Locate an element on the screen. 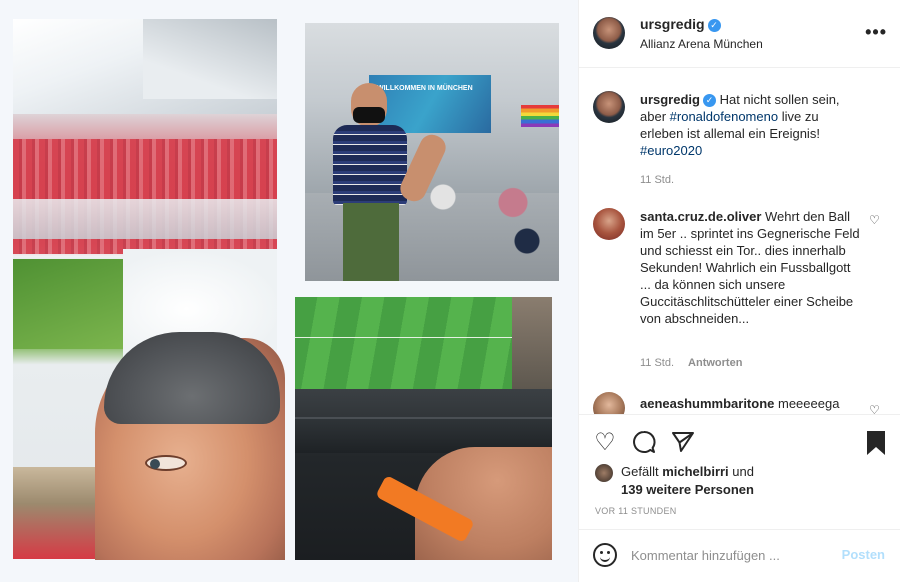 The image size is (900, 582). post-header: ursgredig ✓ Allianz Arena München ••• is located at coordinates (739, 34).